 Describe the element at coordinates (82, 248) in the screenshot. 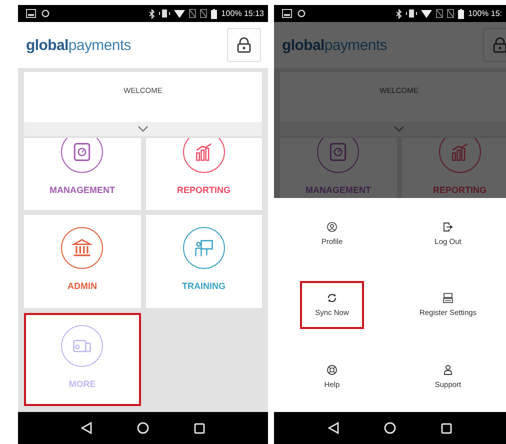

I see `bank-icon` at that location.